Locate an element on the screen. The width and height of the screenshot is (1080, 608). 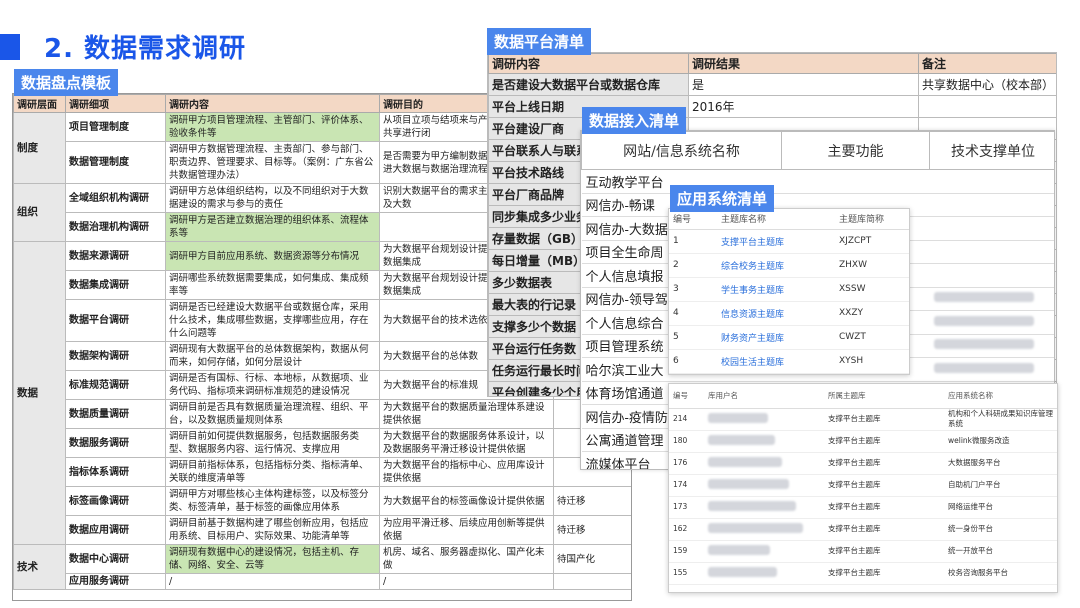
item-cell: 数据集成调研 is located at coordinates (115, 285).